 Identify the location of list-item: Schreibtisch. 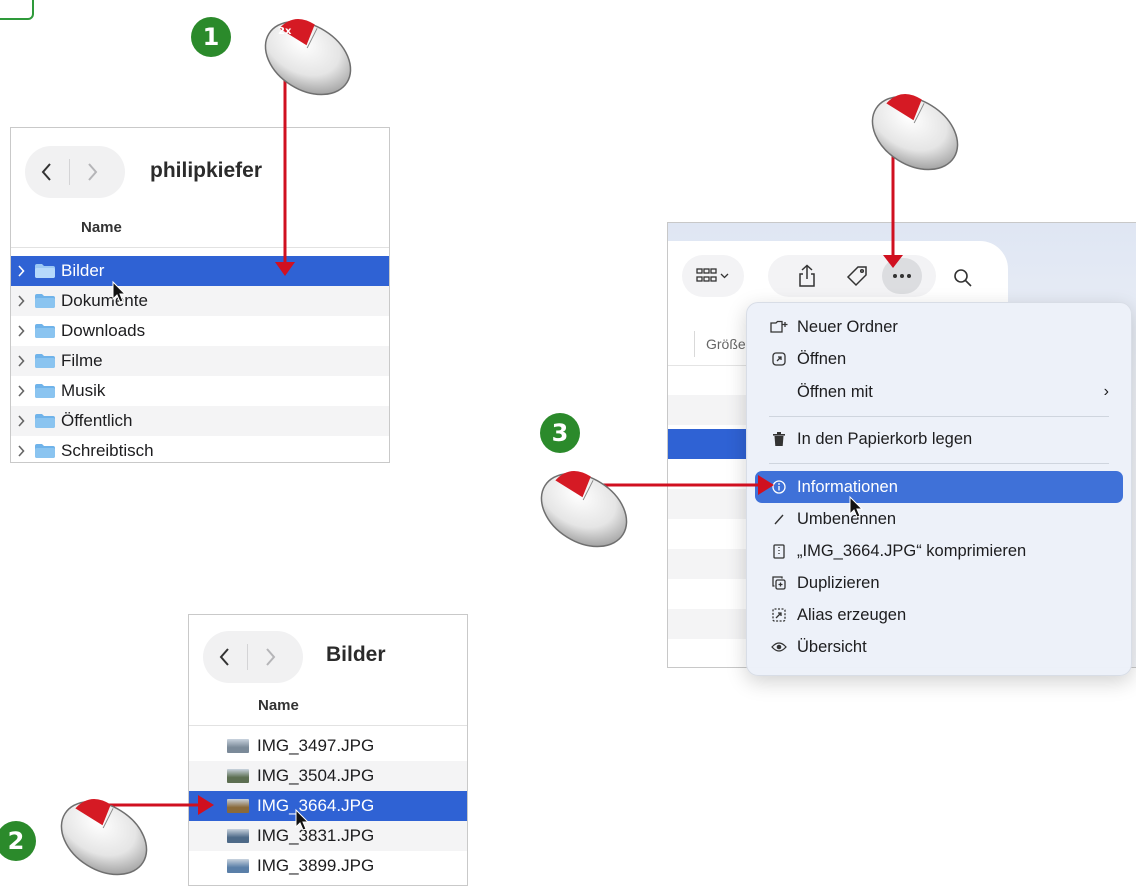
(200, 449).